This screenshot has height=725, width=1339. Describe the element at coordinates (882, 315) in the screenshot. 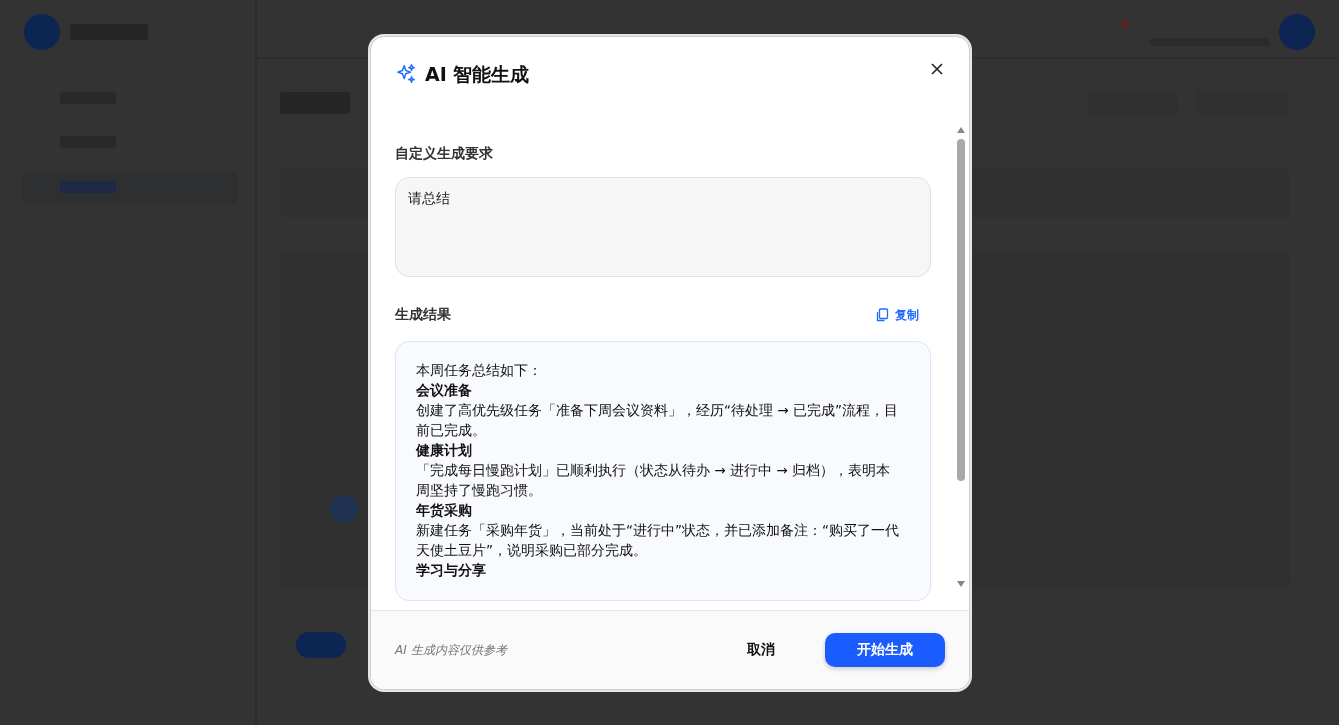

I see `copy-icon` at that location.